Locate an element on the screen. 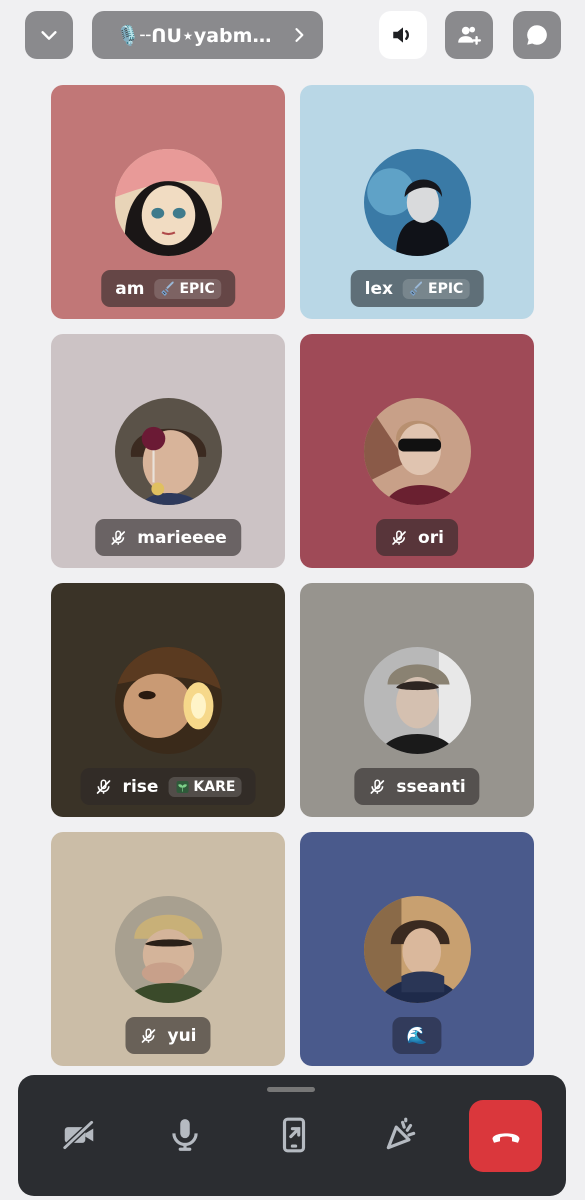 This screenshot has width=585, height=1200. participant-label: lex EPIC is located at coordinates (417, 288).